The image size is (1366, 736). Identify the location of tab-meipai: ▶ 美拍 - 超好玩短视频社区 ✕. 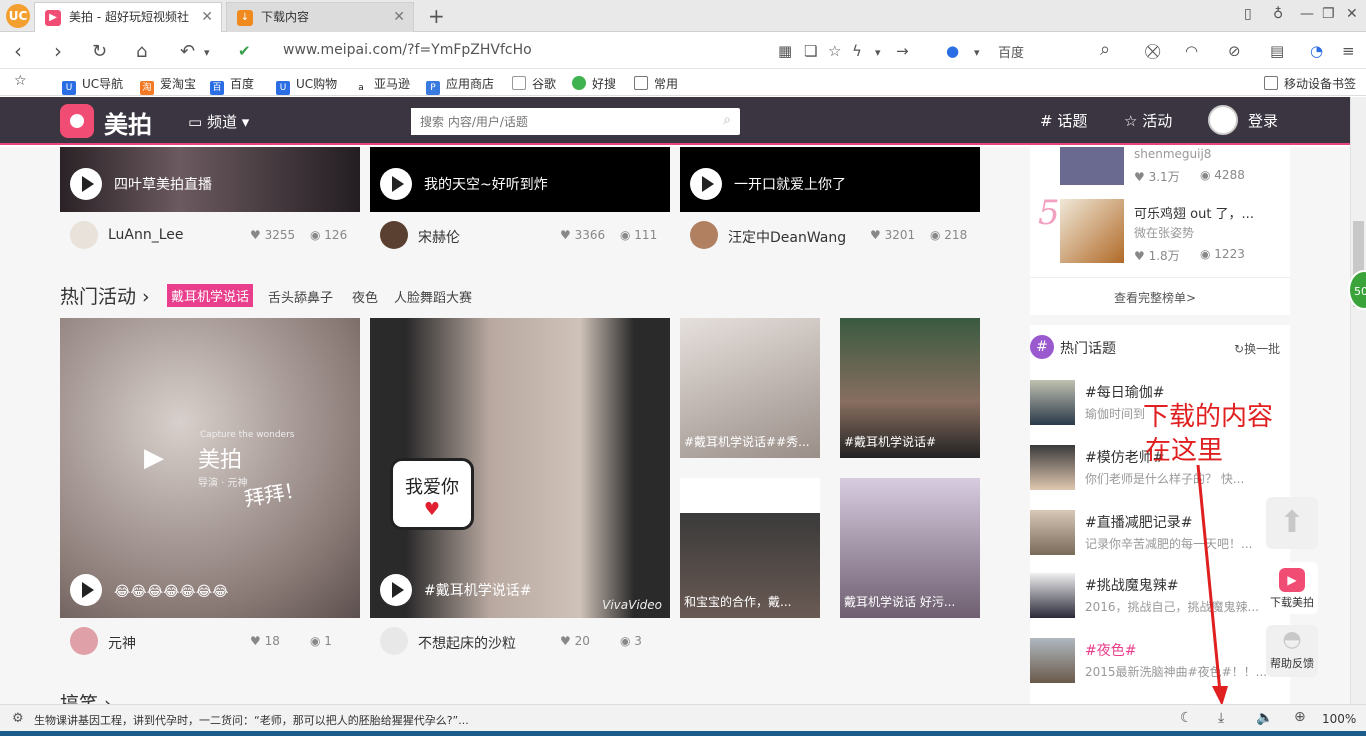
(128, 27).